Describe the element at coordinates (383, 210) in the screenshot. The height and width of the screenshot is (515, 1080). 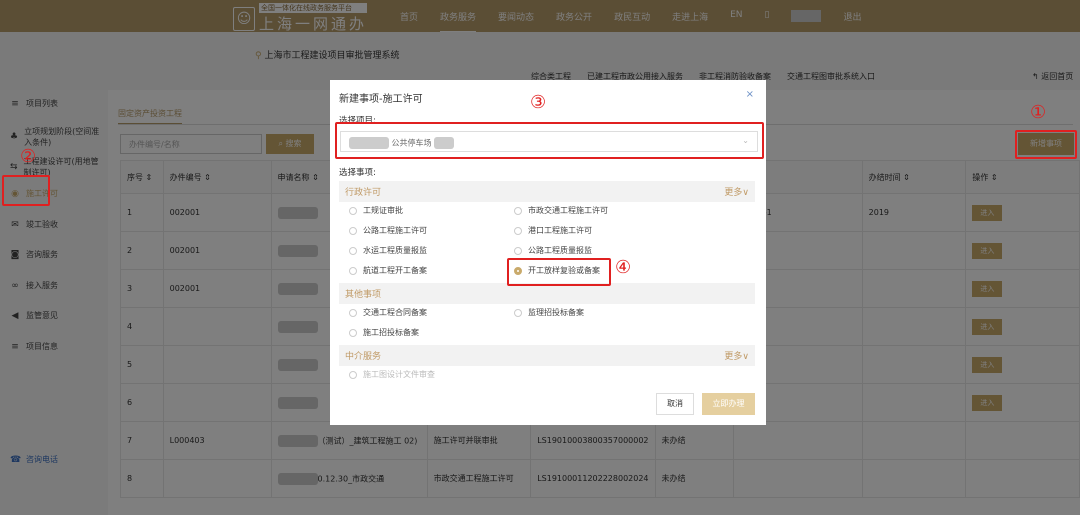
I see `option-label: 工规证审批` at that location.